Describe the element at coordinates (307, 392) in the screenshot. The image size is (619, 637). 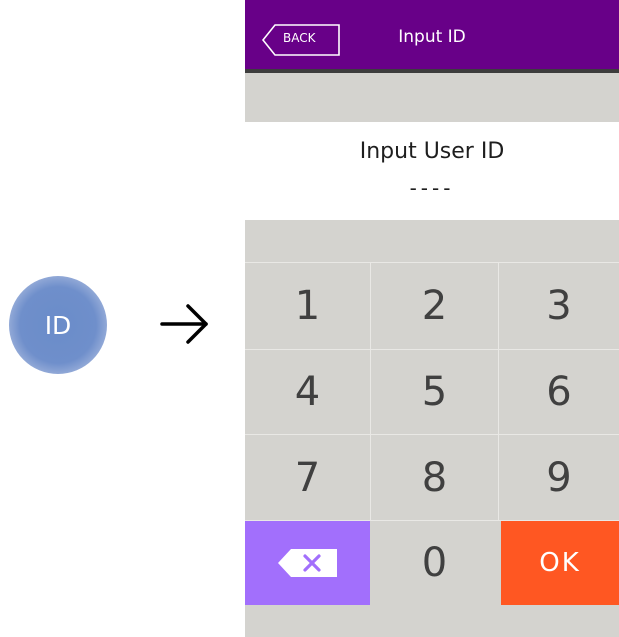
I see `key-4: 4` at that location.